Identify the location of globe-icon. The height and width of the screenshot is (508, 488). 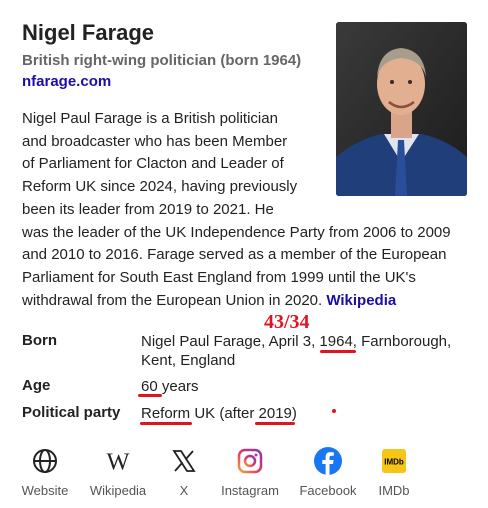
(45, 461).